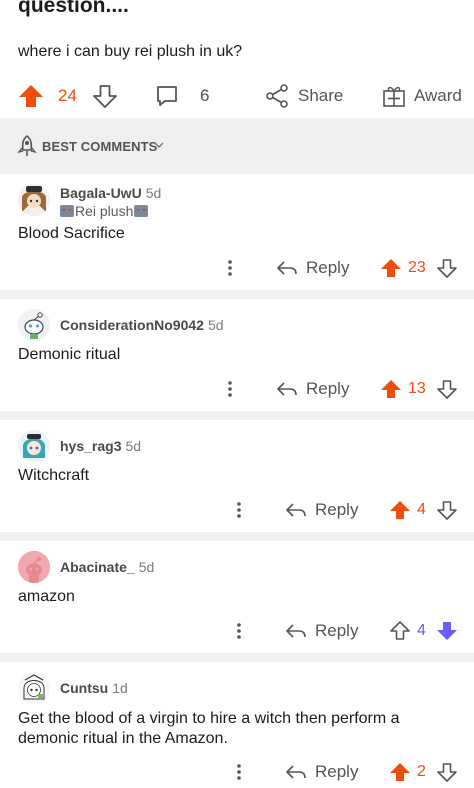 This screenshot has height=788, width=474. I want to click on share-label: Share, so click(321, 95).